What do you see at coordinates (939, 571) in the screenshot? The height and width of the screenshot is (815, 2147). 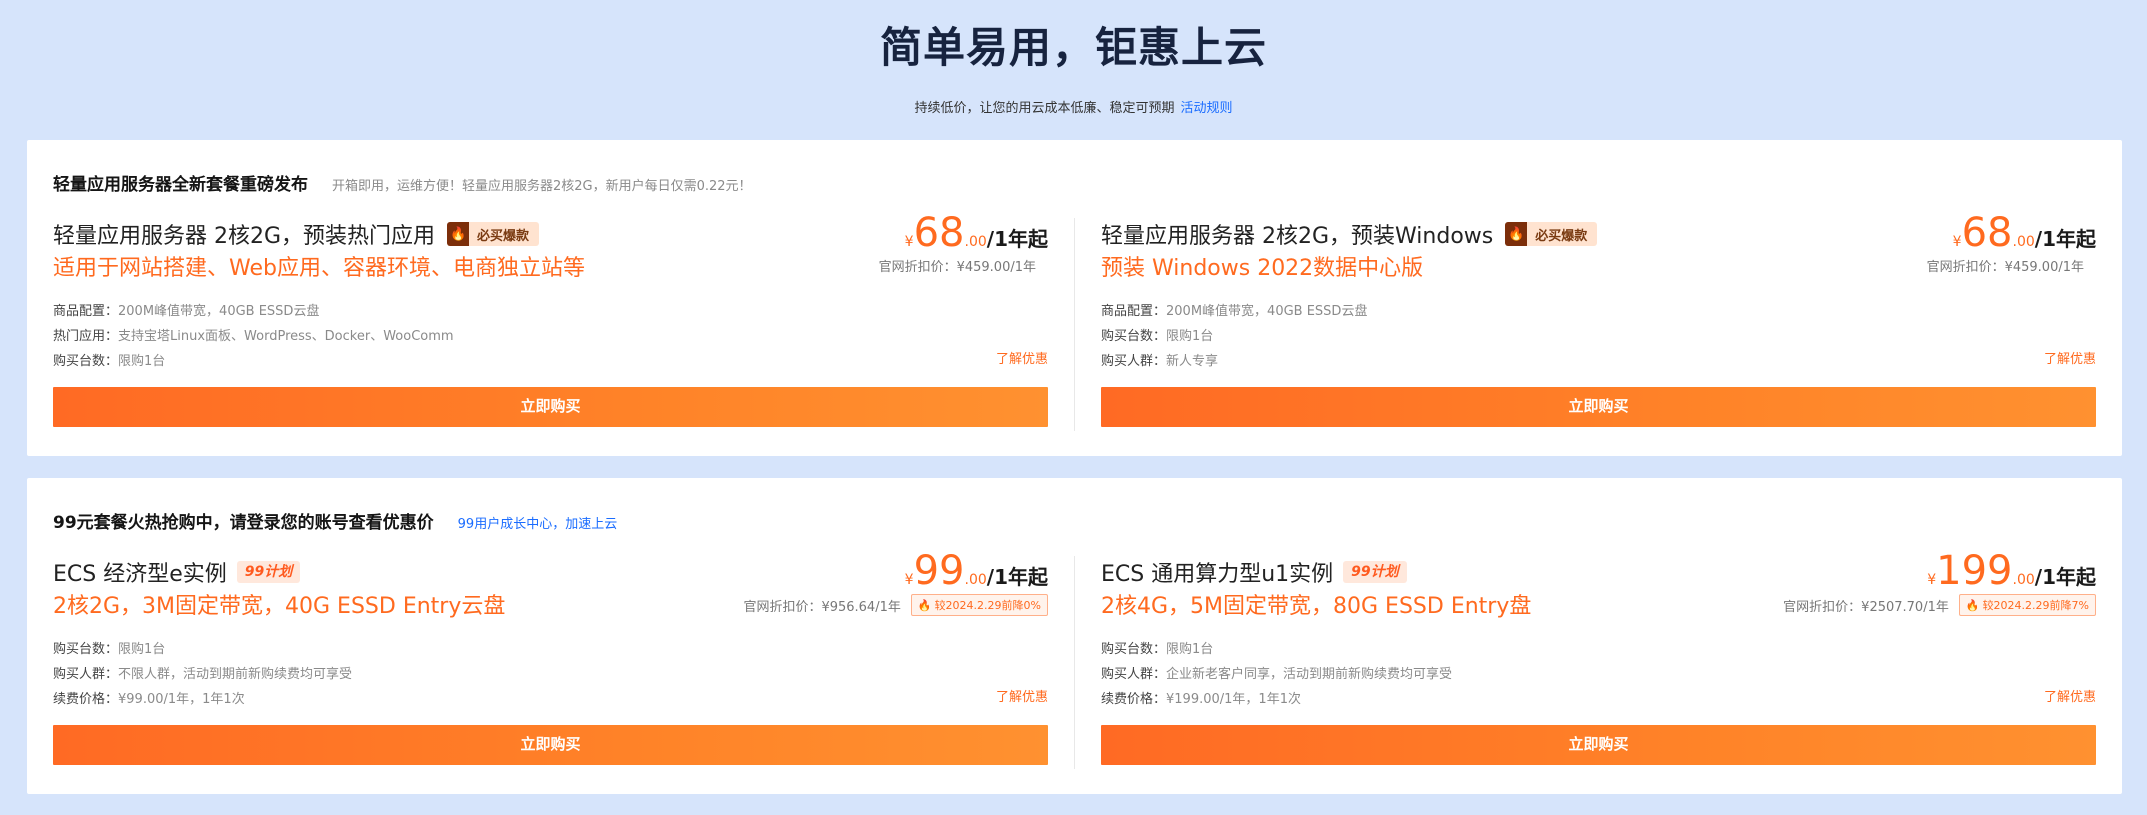 I see `price-int: 99` at bounding box center [939, 571].